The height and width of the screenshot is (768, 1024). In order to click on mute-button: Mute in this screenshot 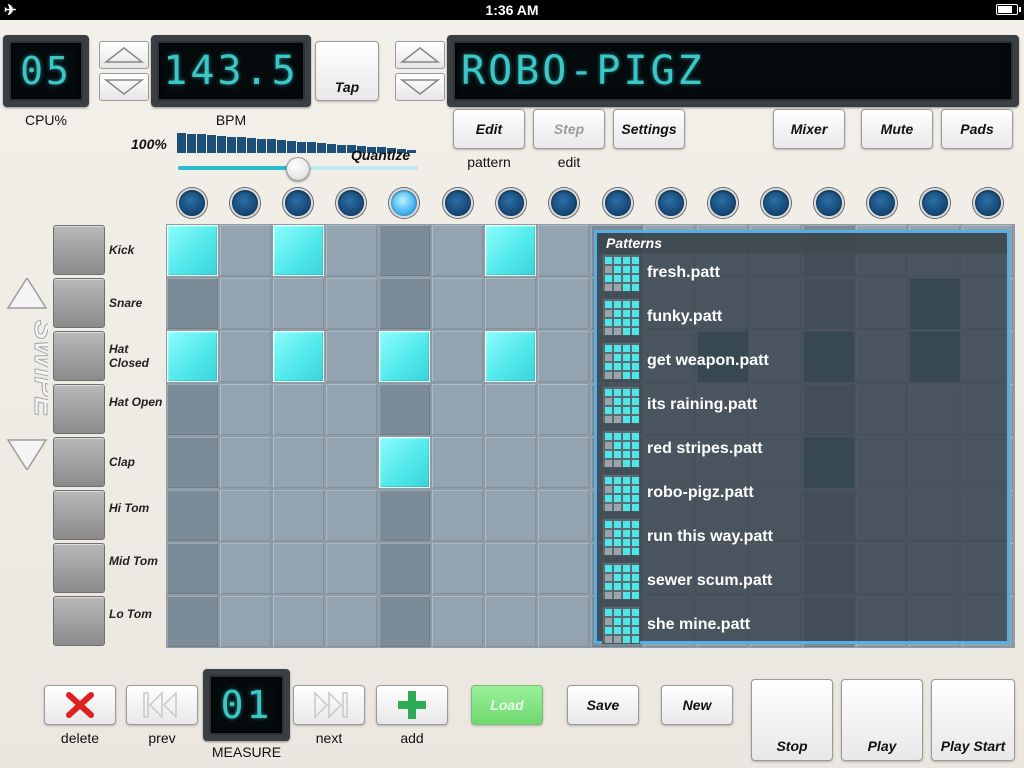, I will do `click(897, 129)`.